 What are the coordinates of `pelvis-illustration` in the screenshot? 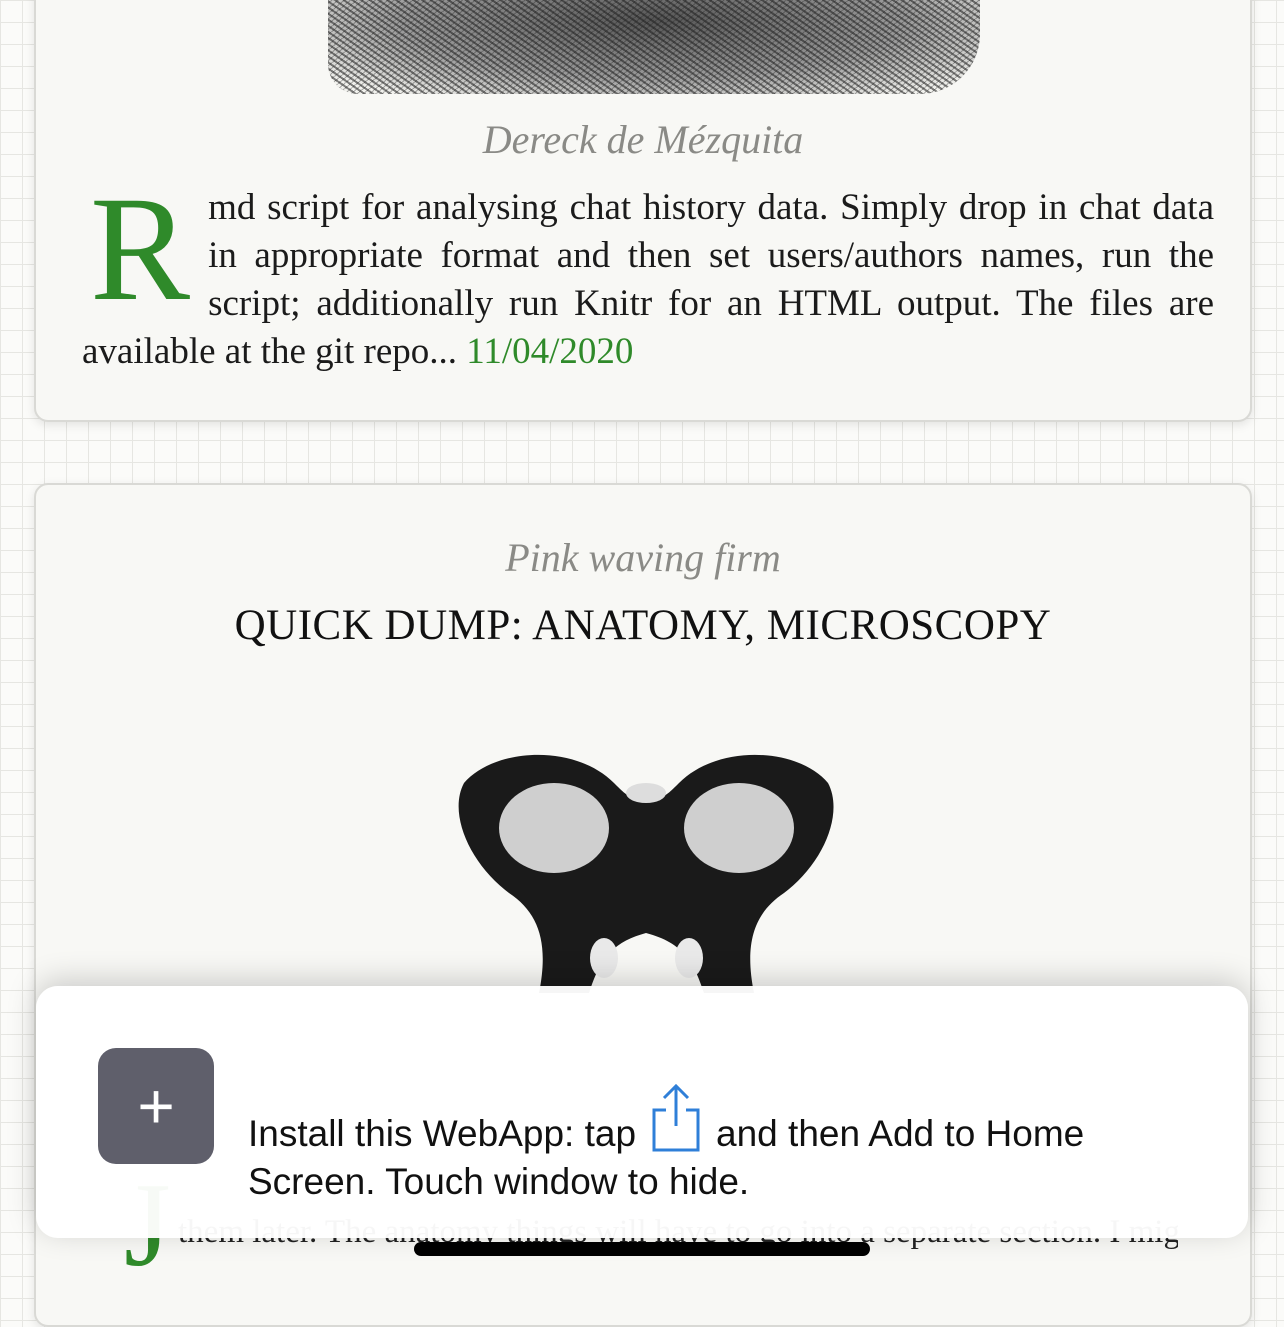 It's located at (646, 873).